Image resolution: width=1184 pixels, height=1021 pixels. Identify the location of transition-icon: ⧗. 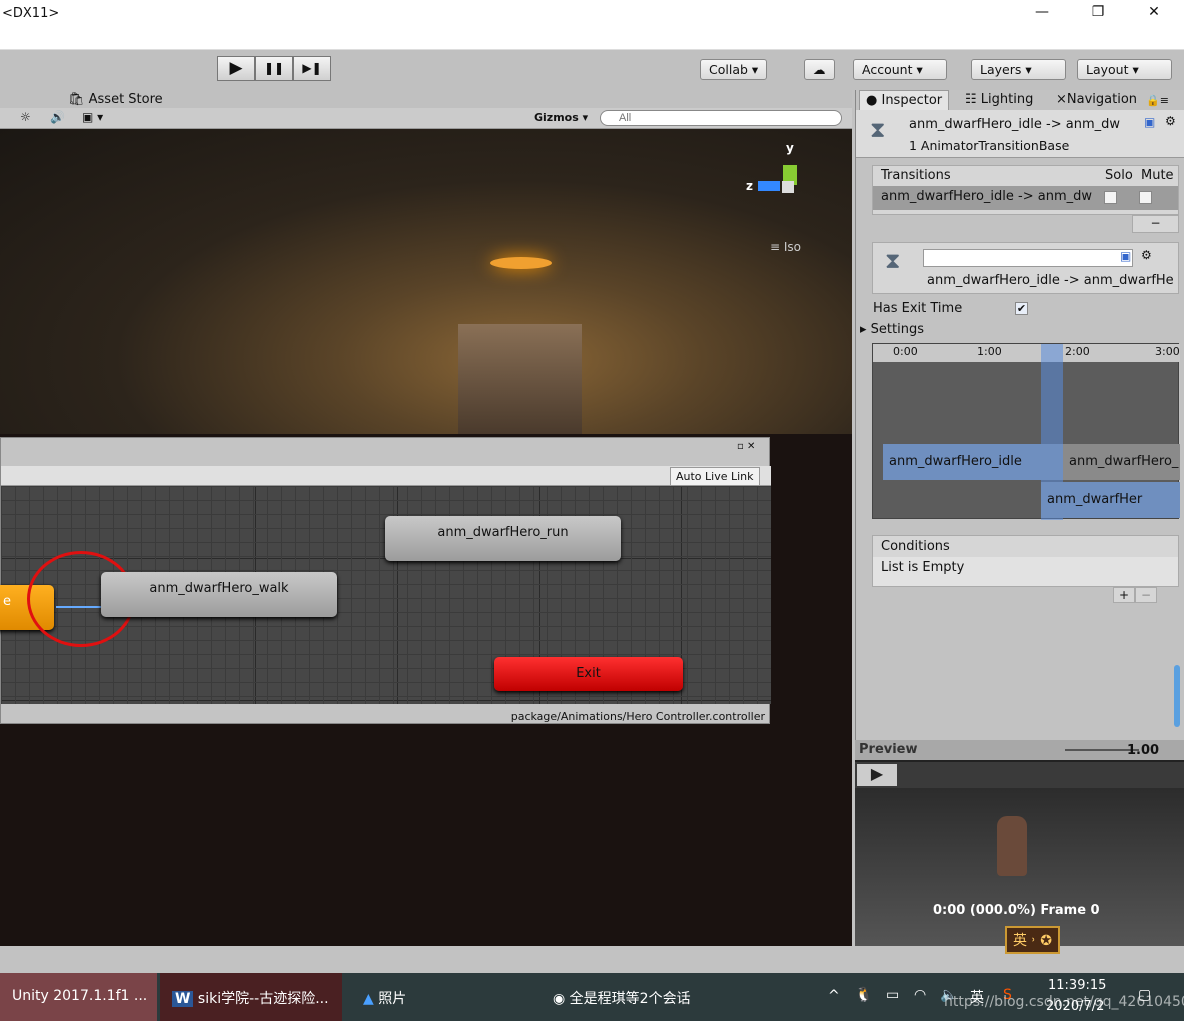
(893, 261).